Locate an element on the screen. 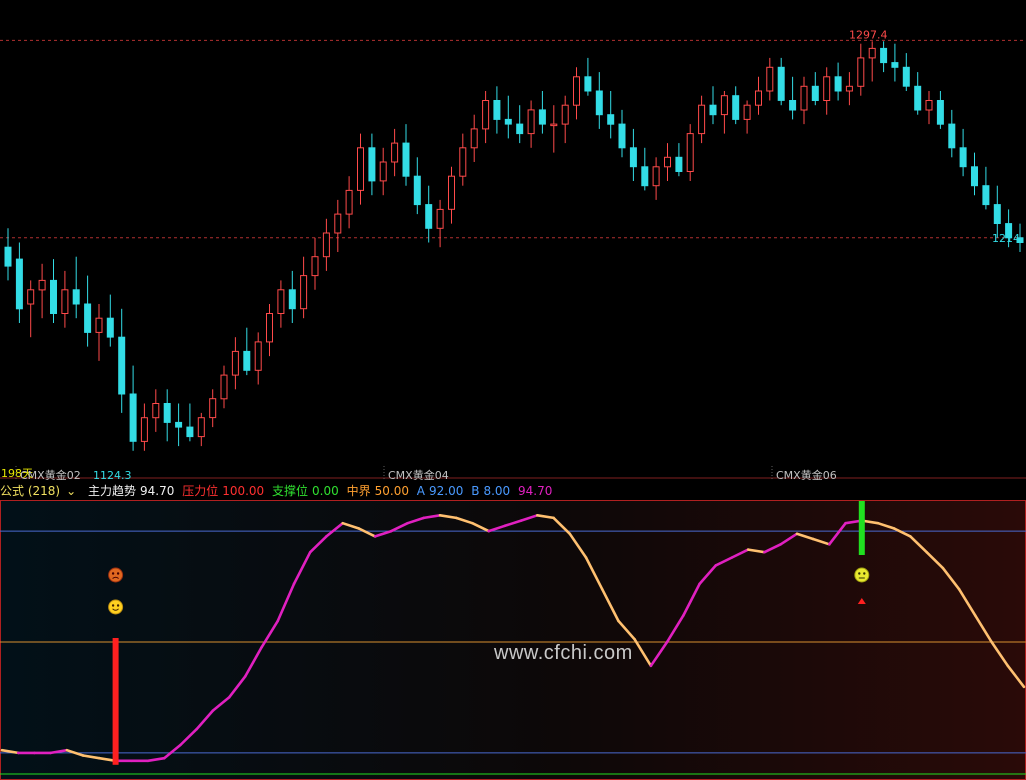 The width and height of the screenshot is (1026, 780). contract-label: CMX黄金04 is located at coordinates (418, 474).